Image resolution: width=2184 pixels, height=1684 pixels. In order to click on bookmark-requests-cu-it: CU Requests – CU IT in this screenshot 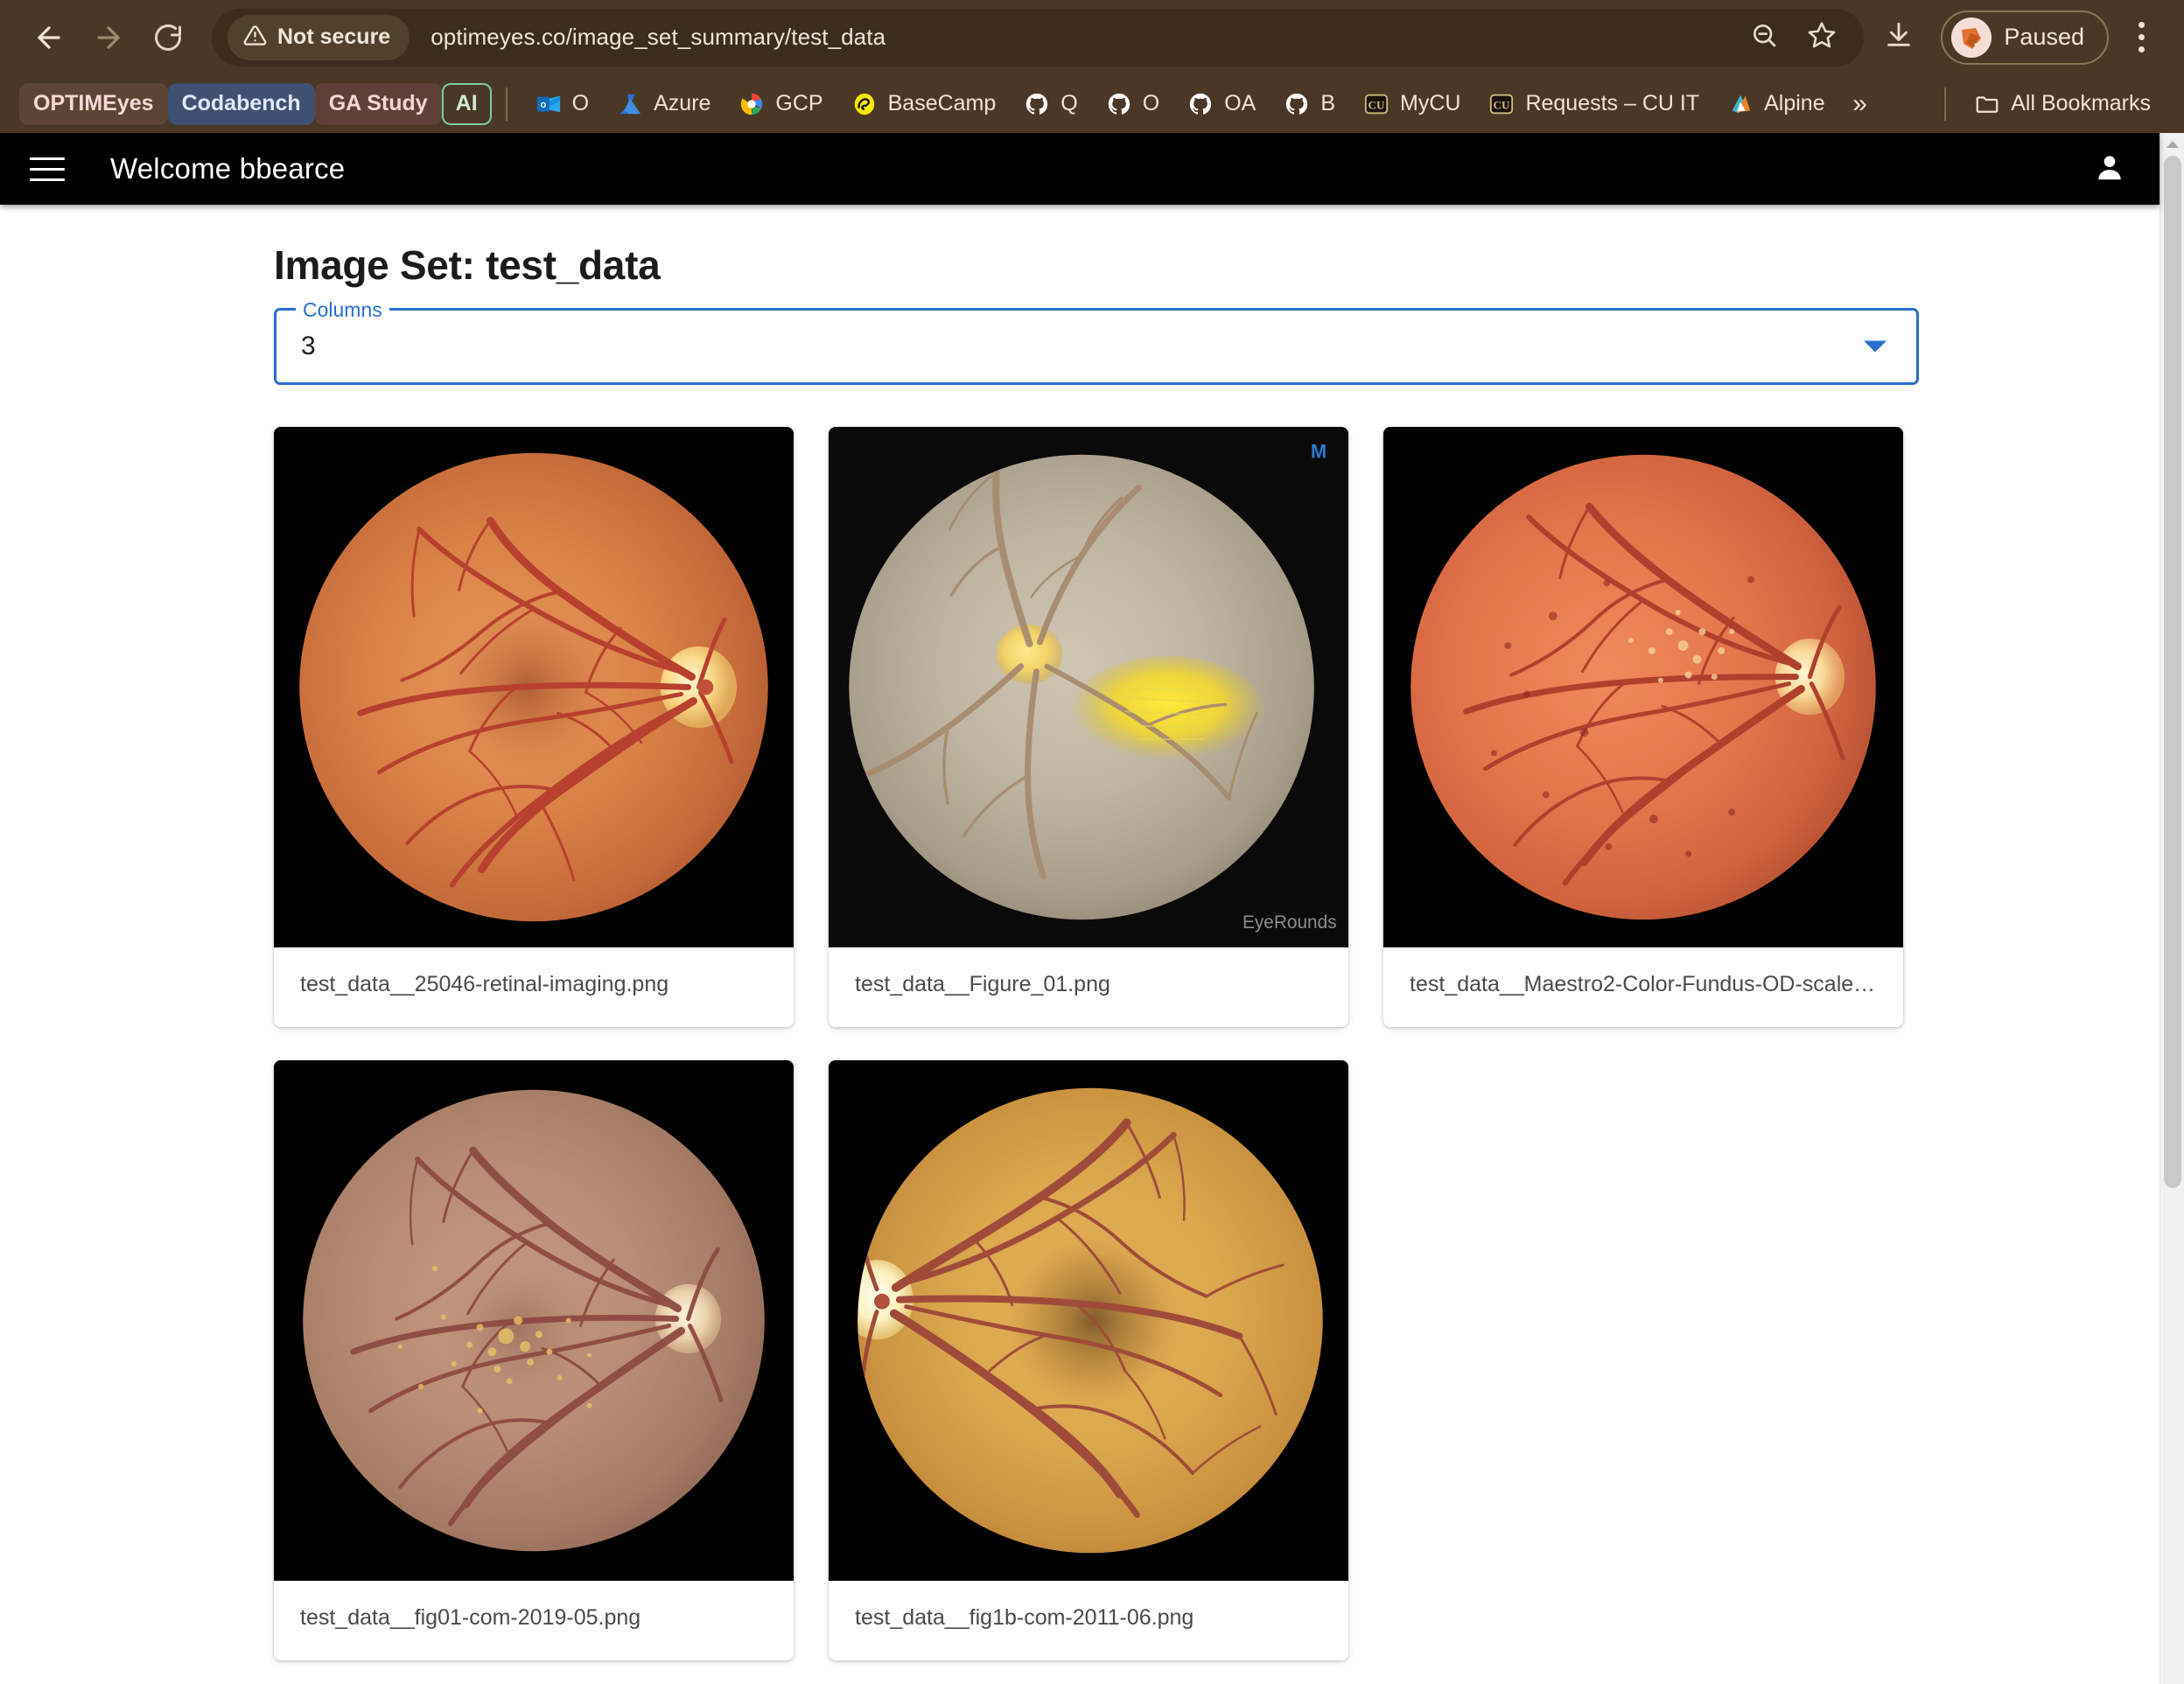, I will do `click(1593, 104)`.